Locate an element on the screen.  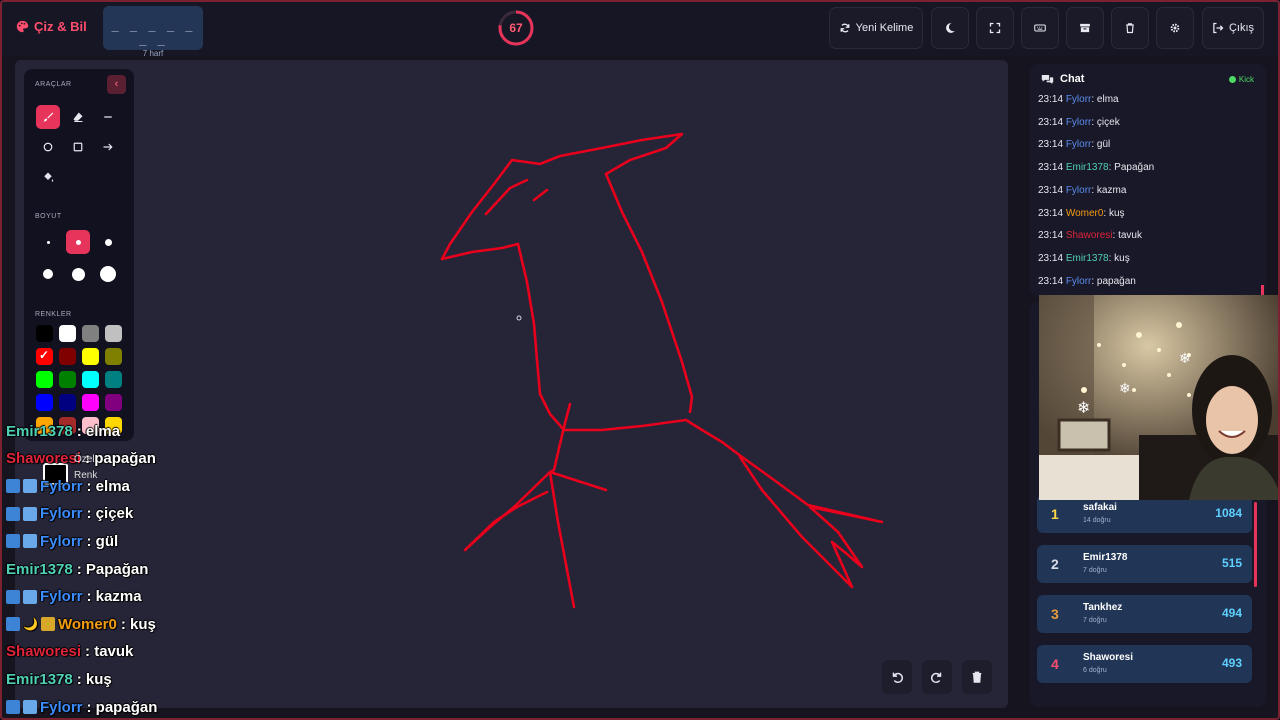
line-tool is located at coordinates (108, 117).